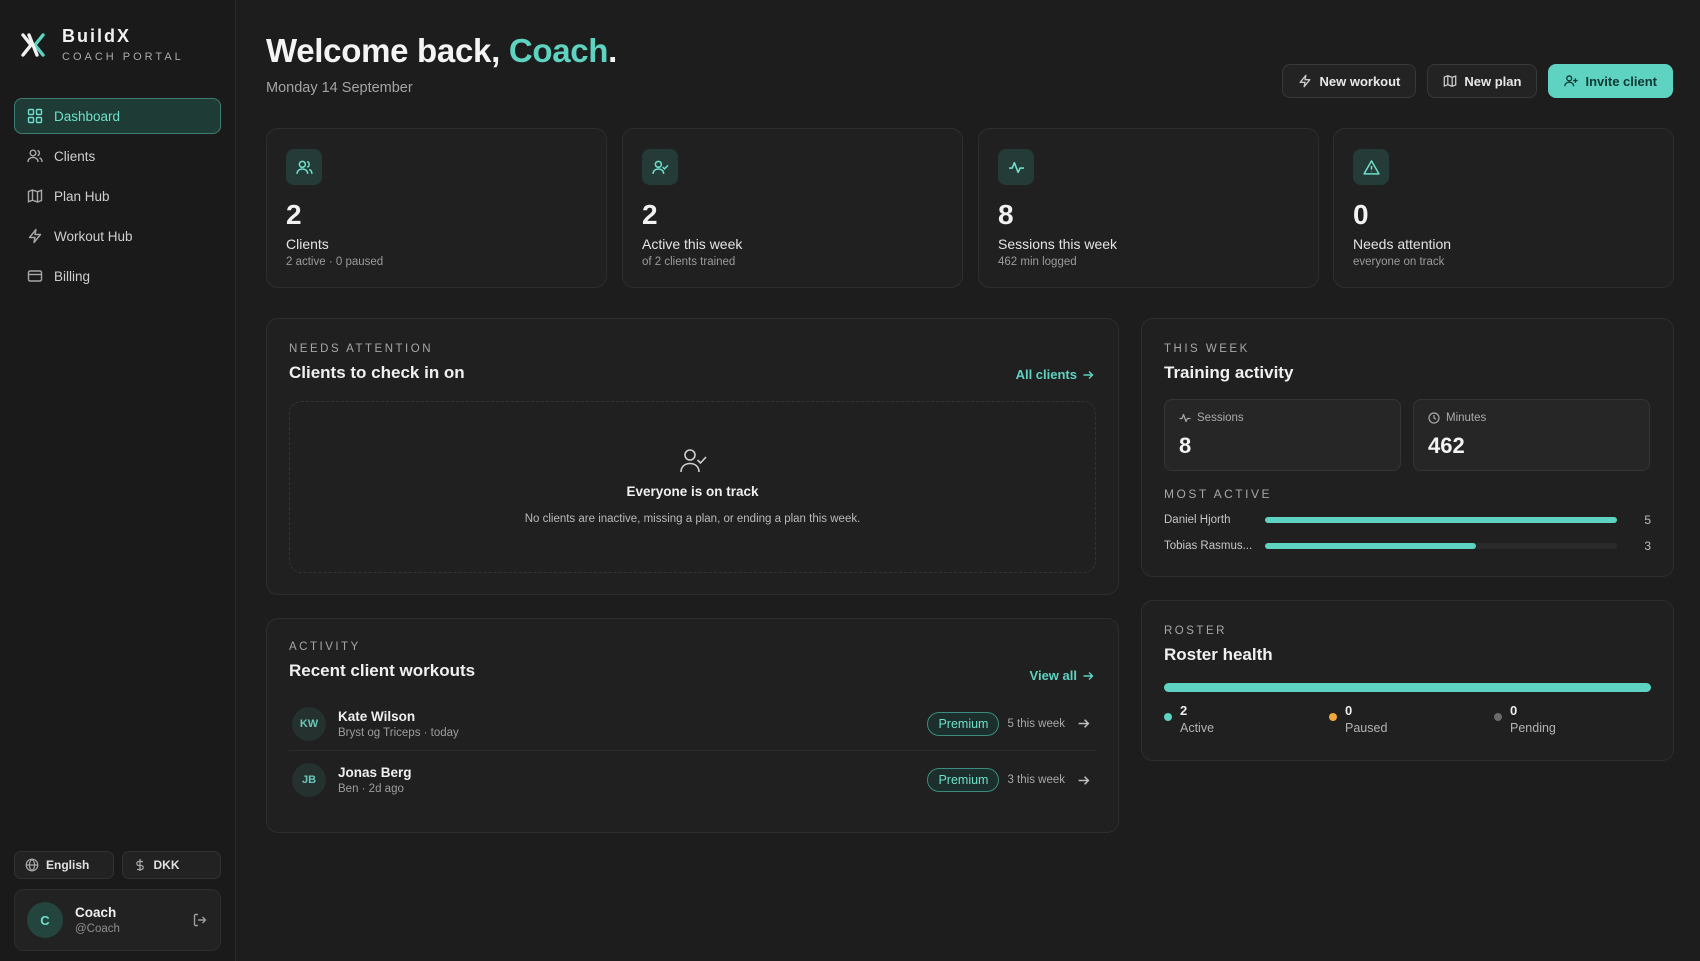 The image size is (1700, 961). I want to click on language-selector: English, so click(64, 865).